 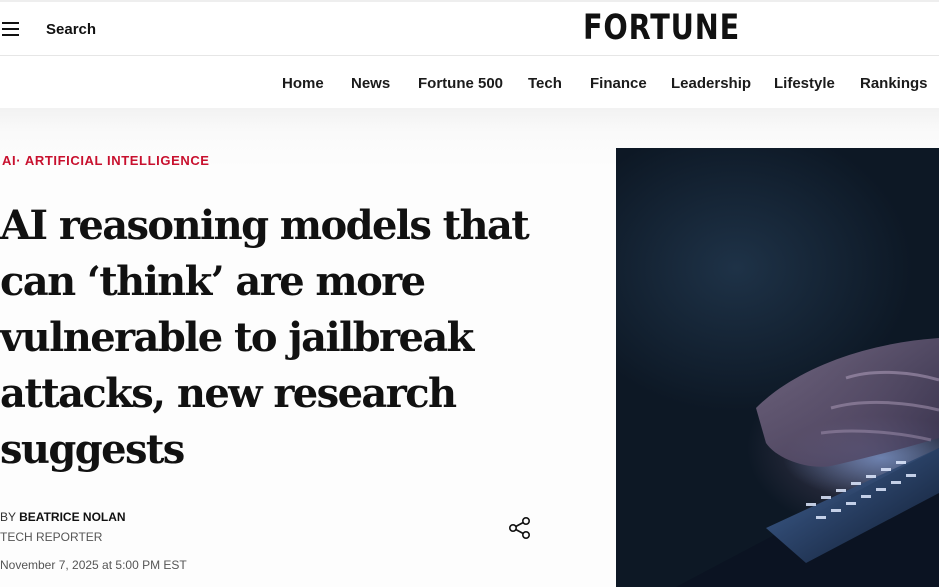 What do you see at coordinates (10, 517) in the screenshot?
I see `byline-prefix: BY` at bounding box center [10, 517].